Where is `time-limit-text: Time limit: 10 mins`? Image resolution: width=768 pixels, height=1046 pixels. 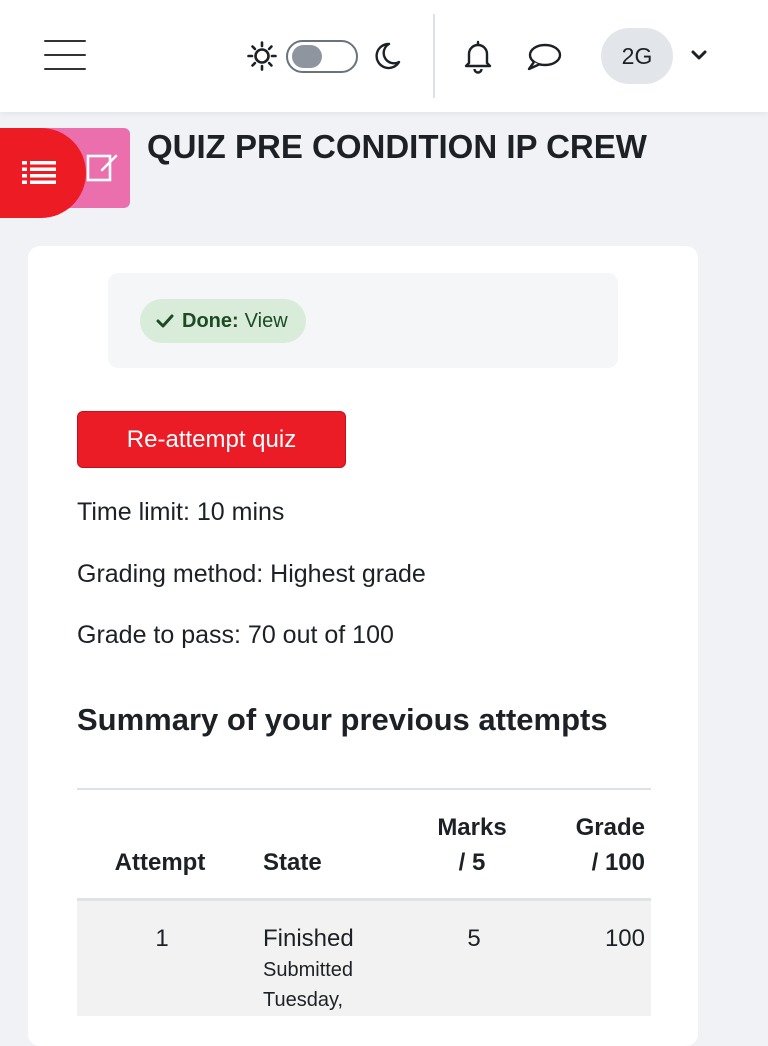 time-limit-text: Time limit: 10 mins is located at coordinates (181, 512).